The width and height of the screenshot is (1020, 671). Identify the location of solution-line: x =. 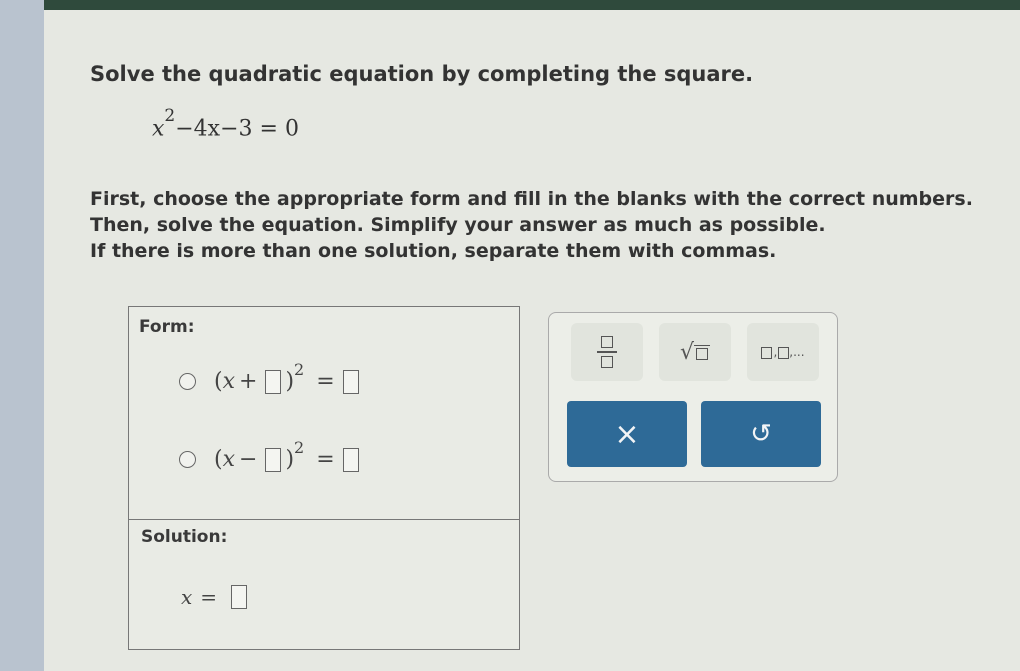
(216, 597).